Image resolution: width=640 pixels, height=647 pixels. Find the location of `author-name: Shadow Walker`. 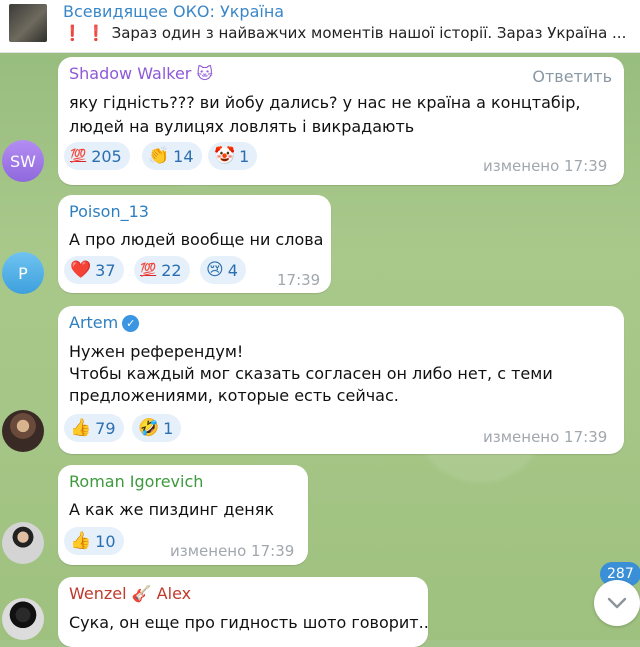

author-name: Shadow Walker is located at coordinates (130, 73).